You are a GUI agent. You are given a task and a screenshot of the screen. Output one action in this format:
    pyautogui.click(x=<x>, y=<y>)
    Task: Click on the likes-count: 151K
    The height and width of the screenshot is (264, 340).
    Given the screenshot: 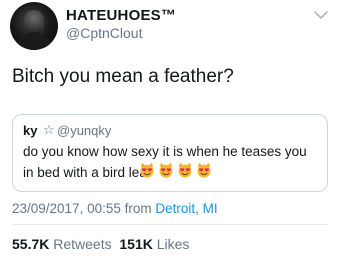 What is the action you would take?
    pyautogui.click(x=136, y=244)
    